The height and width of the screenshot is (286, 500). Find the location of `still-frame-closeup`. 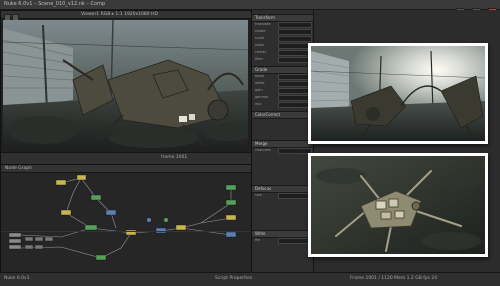

still-frame-closeup is located at coordinates (398, 205).